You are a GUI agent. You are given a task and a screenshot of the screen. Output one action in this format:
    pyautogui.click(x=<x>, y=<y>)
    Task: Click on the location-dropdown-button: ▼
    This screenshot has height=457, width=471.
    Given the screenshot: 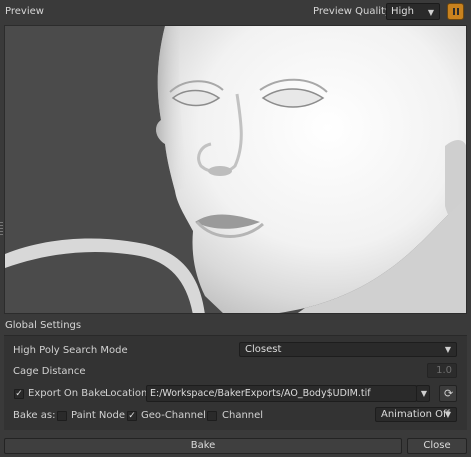 What is the action you would take?
    pyautogui.click(x=423, y=393)
    